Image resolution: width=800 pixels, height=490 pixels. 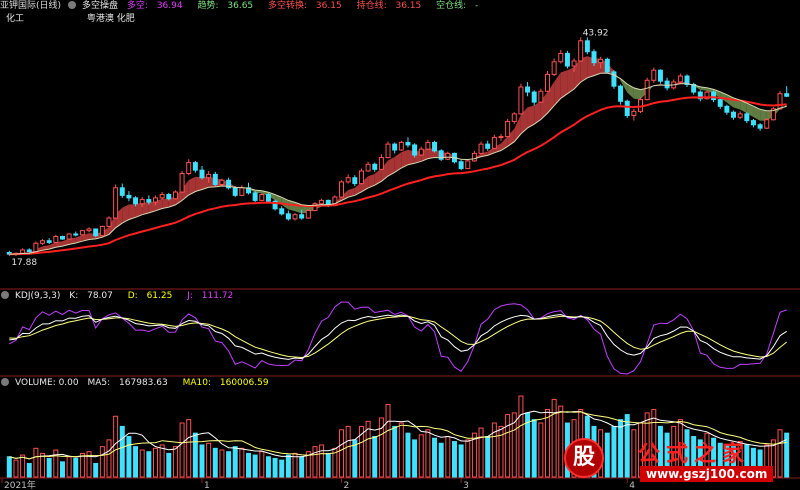 I want to click on watermark-logo: 股, so click(x=584, y=458).